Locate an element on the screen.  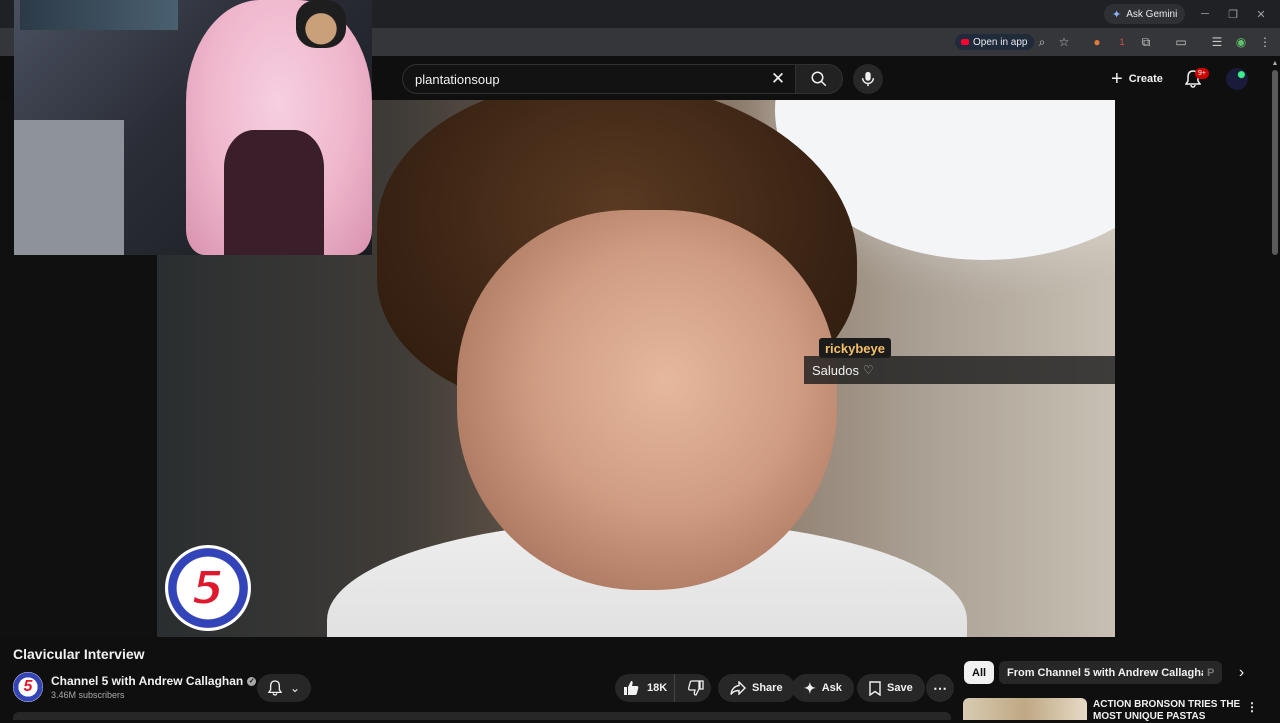
create-button: + Create is located at coordinates (1137, 79).